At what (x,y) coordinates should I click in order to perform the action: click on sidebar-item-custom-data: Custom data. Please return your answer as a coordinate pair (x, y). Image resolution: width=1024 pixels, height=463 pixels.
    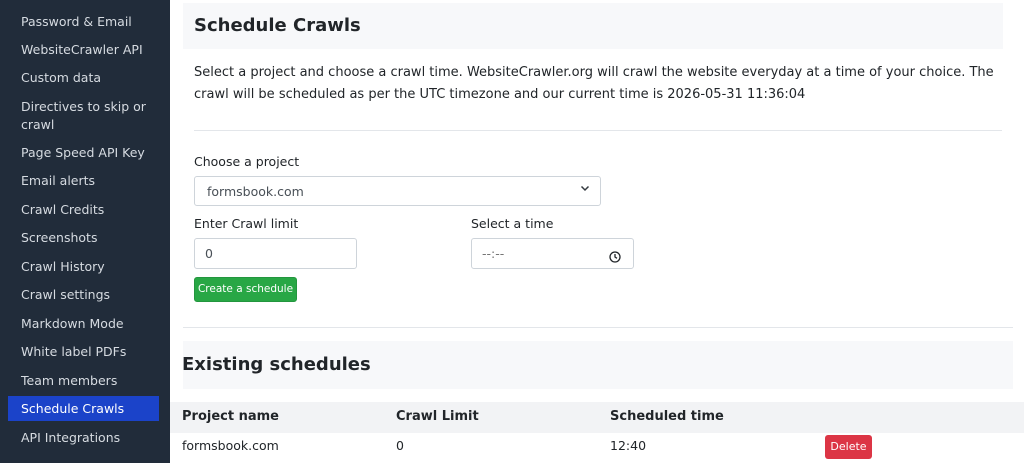
    Looking at the image, I should click on (83, 78).